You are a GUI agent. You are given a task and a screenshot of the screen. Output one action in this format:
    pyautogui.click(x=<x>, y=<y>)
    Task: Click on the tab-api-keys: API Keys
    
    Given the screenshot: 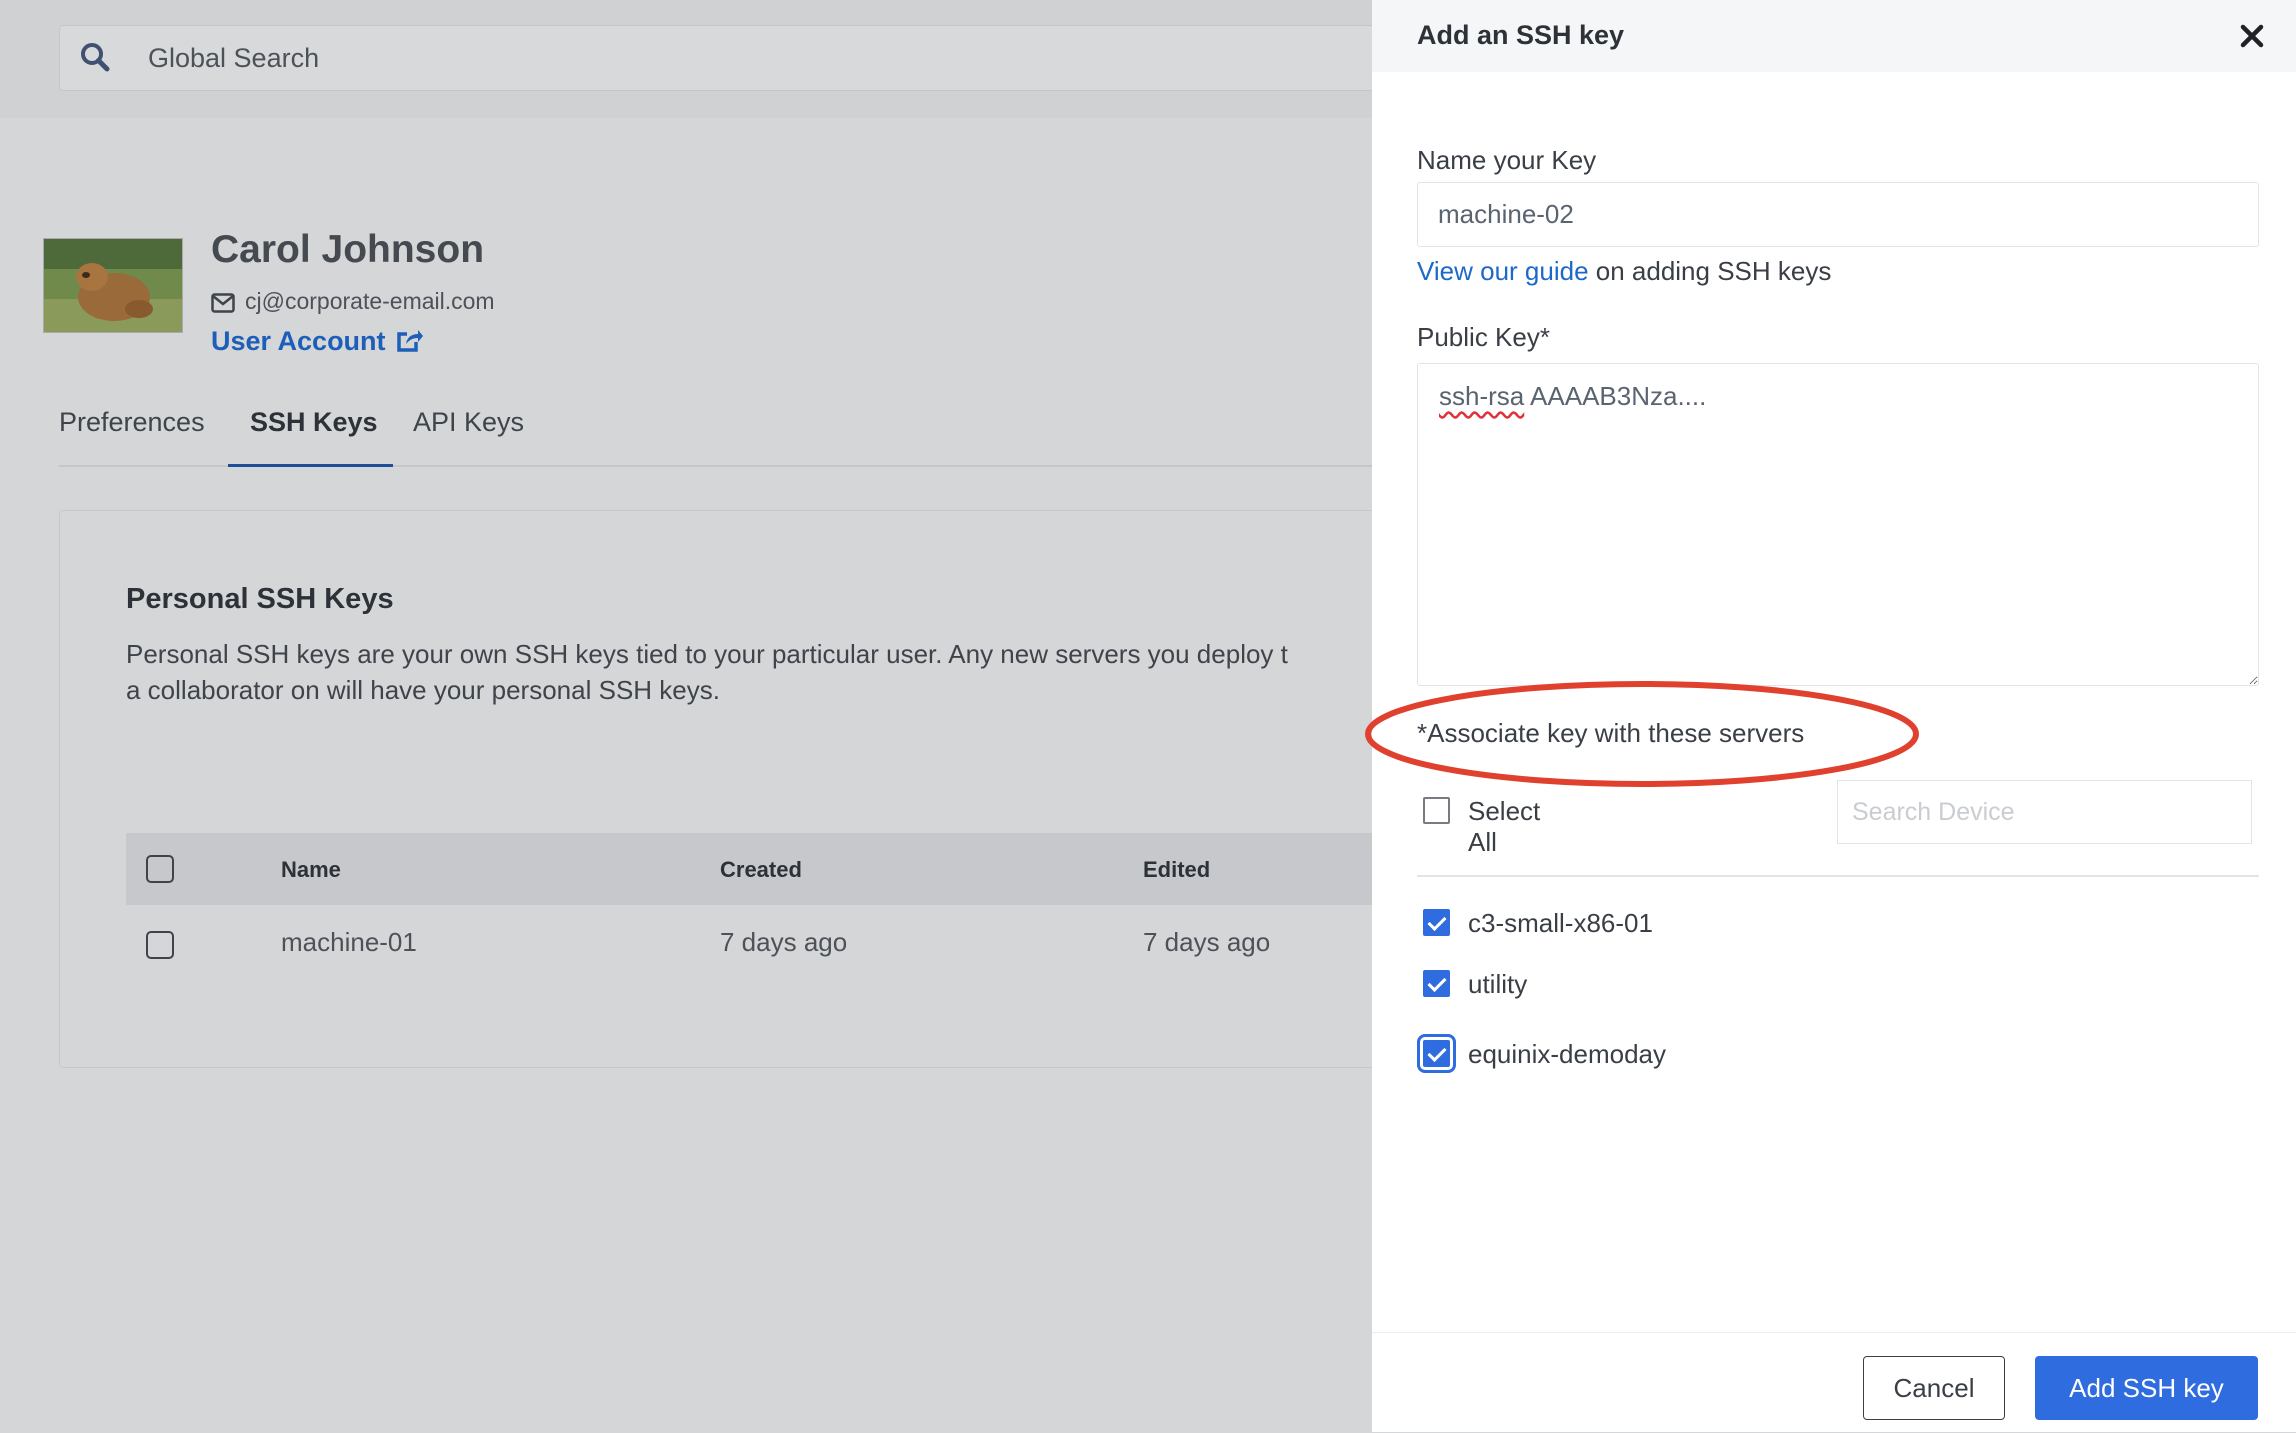 What is the action you would take?
    pyautogui.click(x=468, y=422)
    